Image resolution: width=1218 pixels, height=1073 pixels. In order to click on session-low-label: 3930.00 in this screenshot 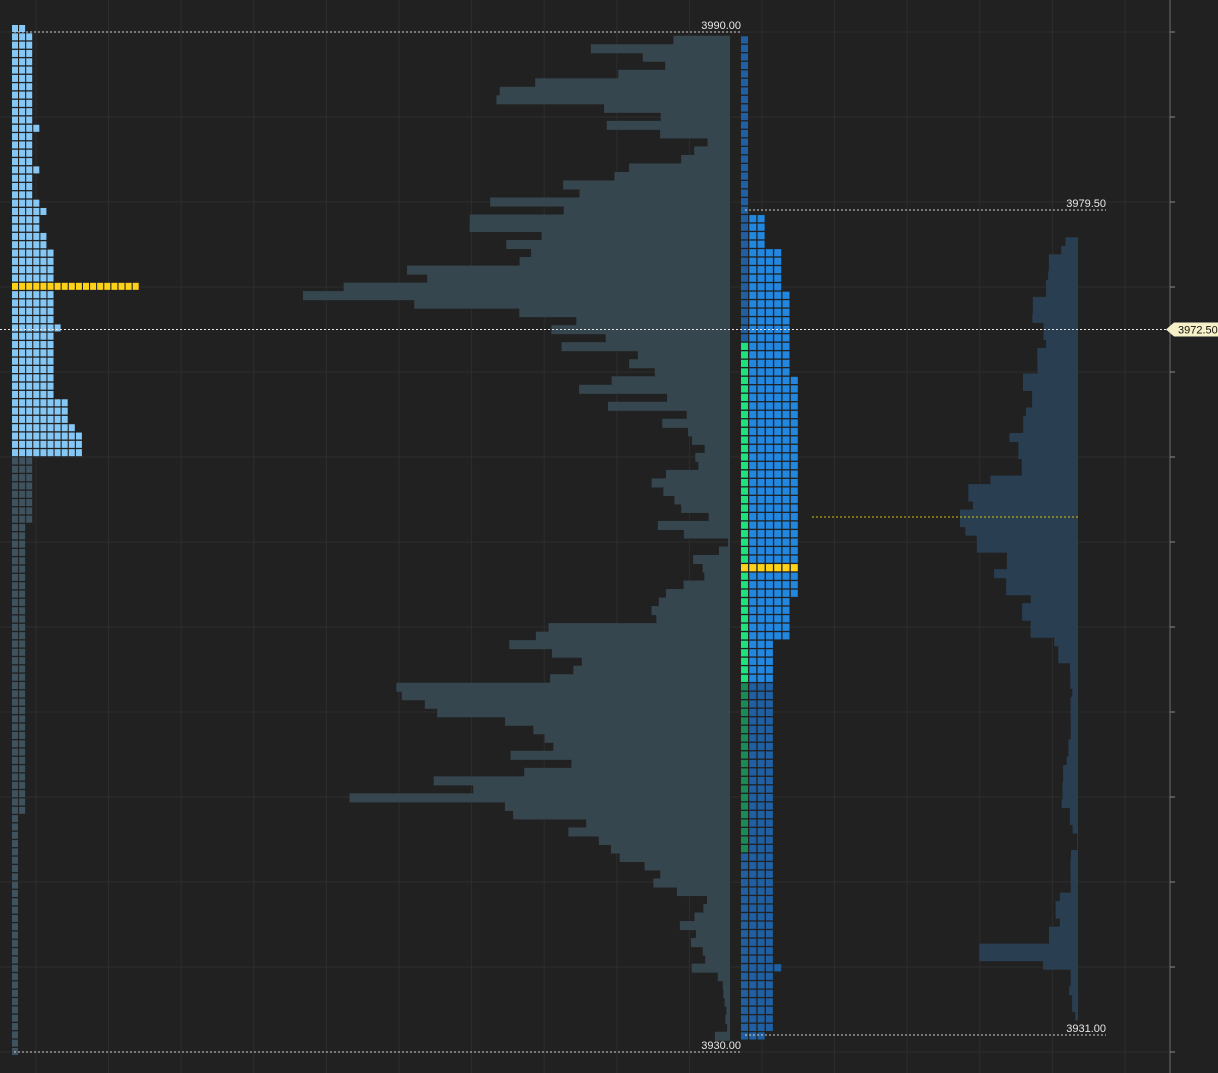, I will do `click(721, 1046)`.